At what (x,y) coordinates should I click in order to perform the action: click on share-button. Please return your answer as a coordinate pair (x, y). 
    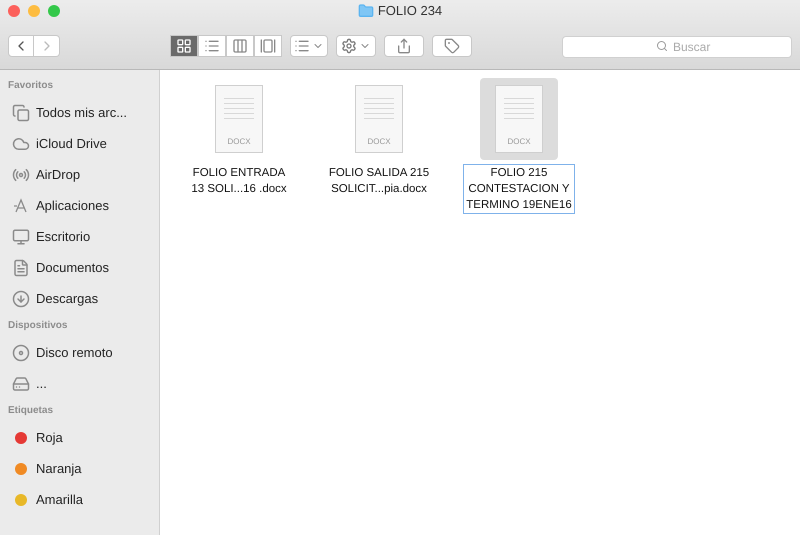
    Looking at the image, I should click on (404, 45).